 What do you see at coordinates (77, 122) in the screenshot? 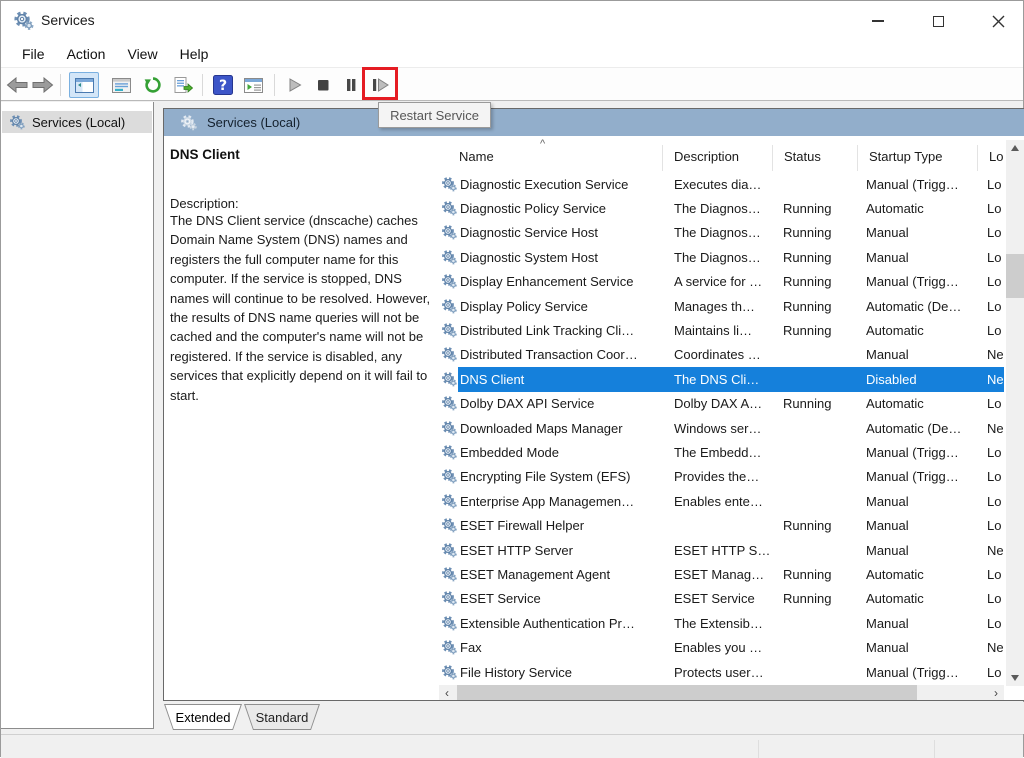
I see `tree-item-services-local: Services (Local)` at bounding box center [77, 122].